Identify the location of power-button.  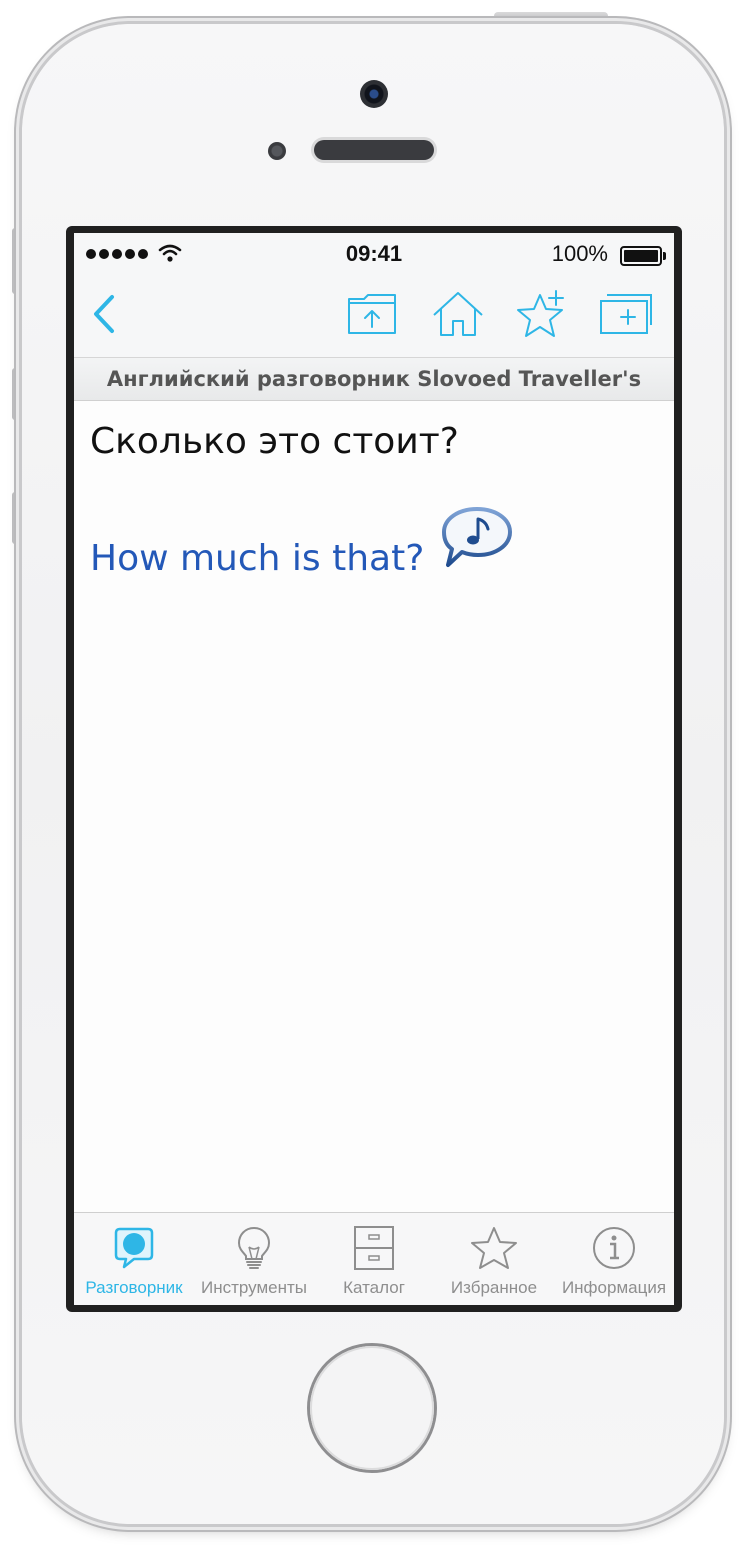
(551, 17).